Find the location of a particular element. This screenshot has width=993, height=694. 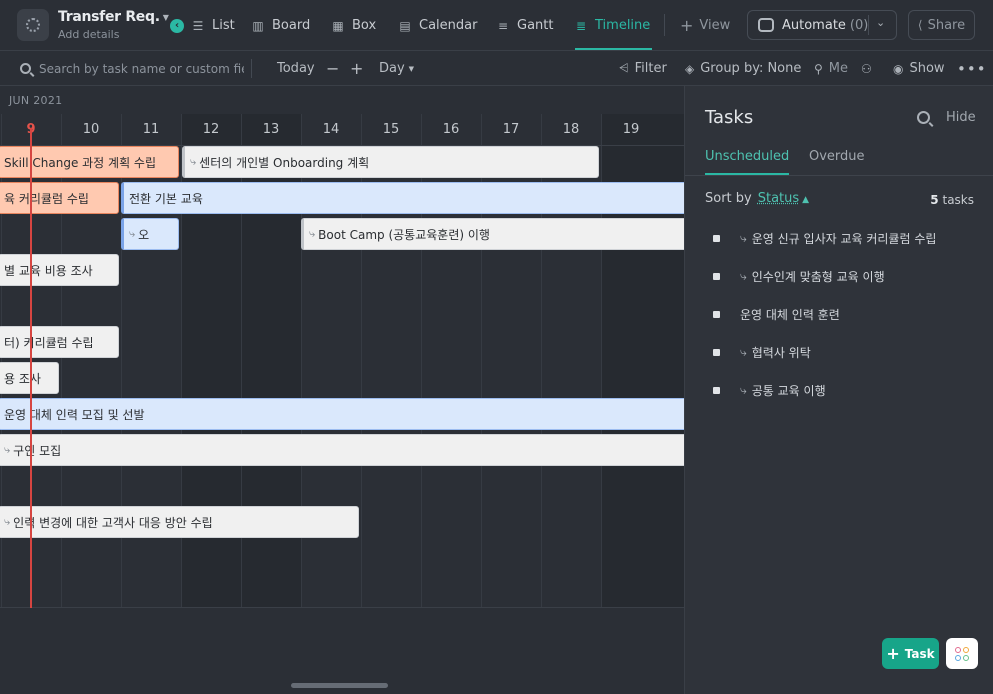

list-title: Transfer Req. ▼ is located at coordinates (113, 17).